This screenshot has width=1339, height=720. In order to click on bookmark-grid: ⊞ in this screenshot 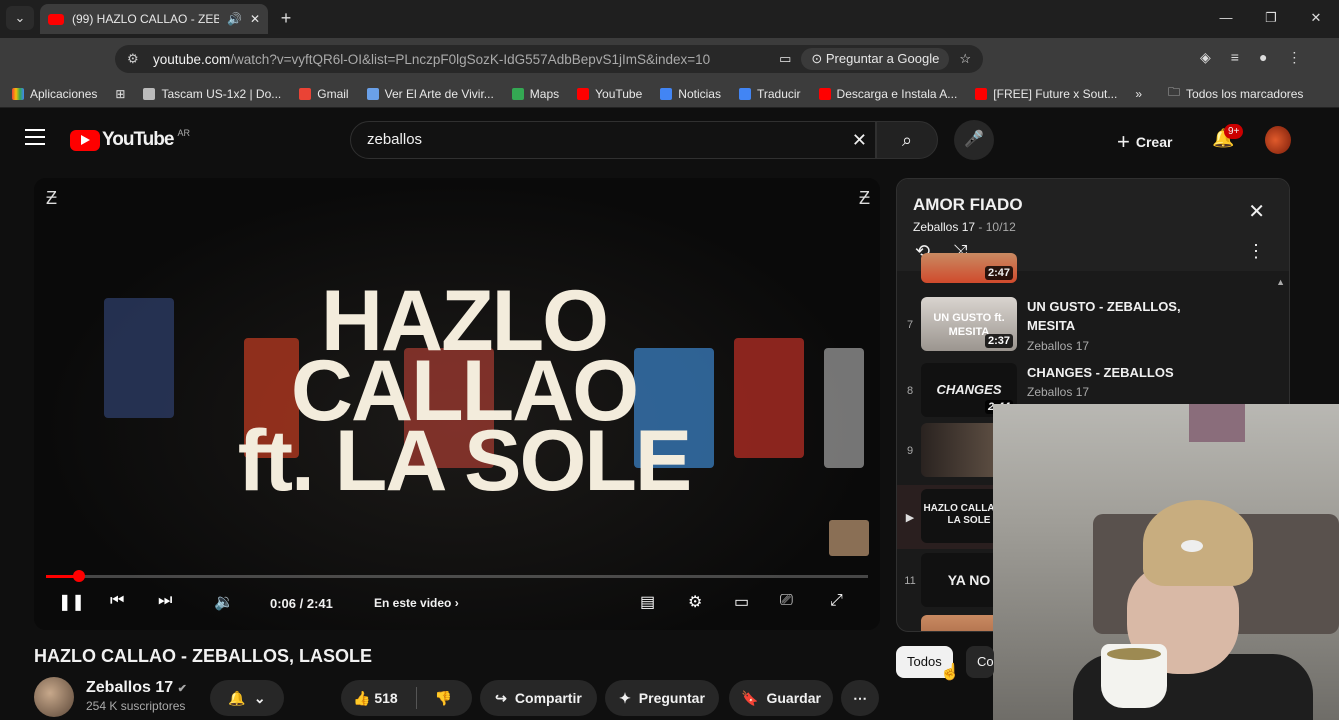, I will do `click(120, 94)`.